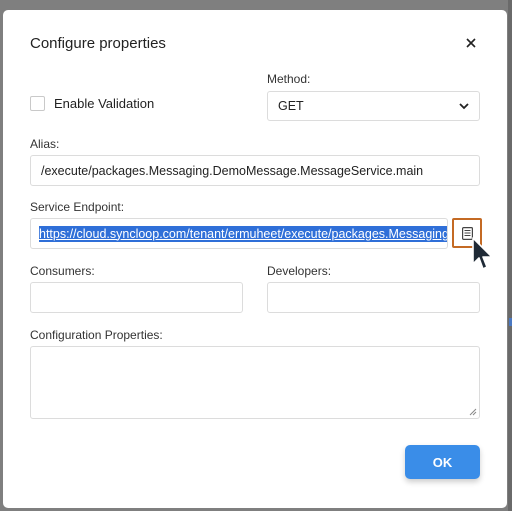 The width and height of the screenshot is (512, 511). I want to click on enable-validation-checkbox, so click(37, 103).